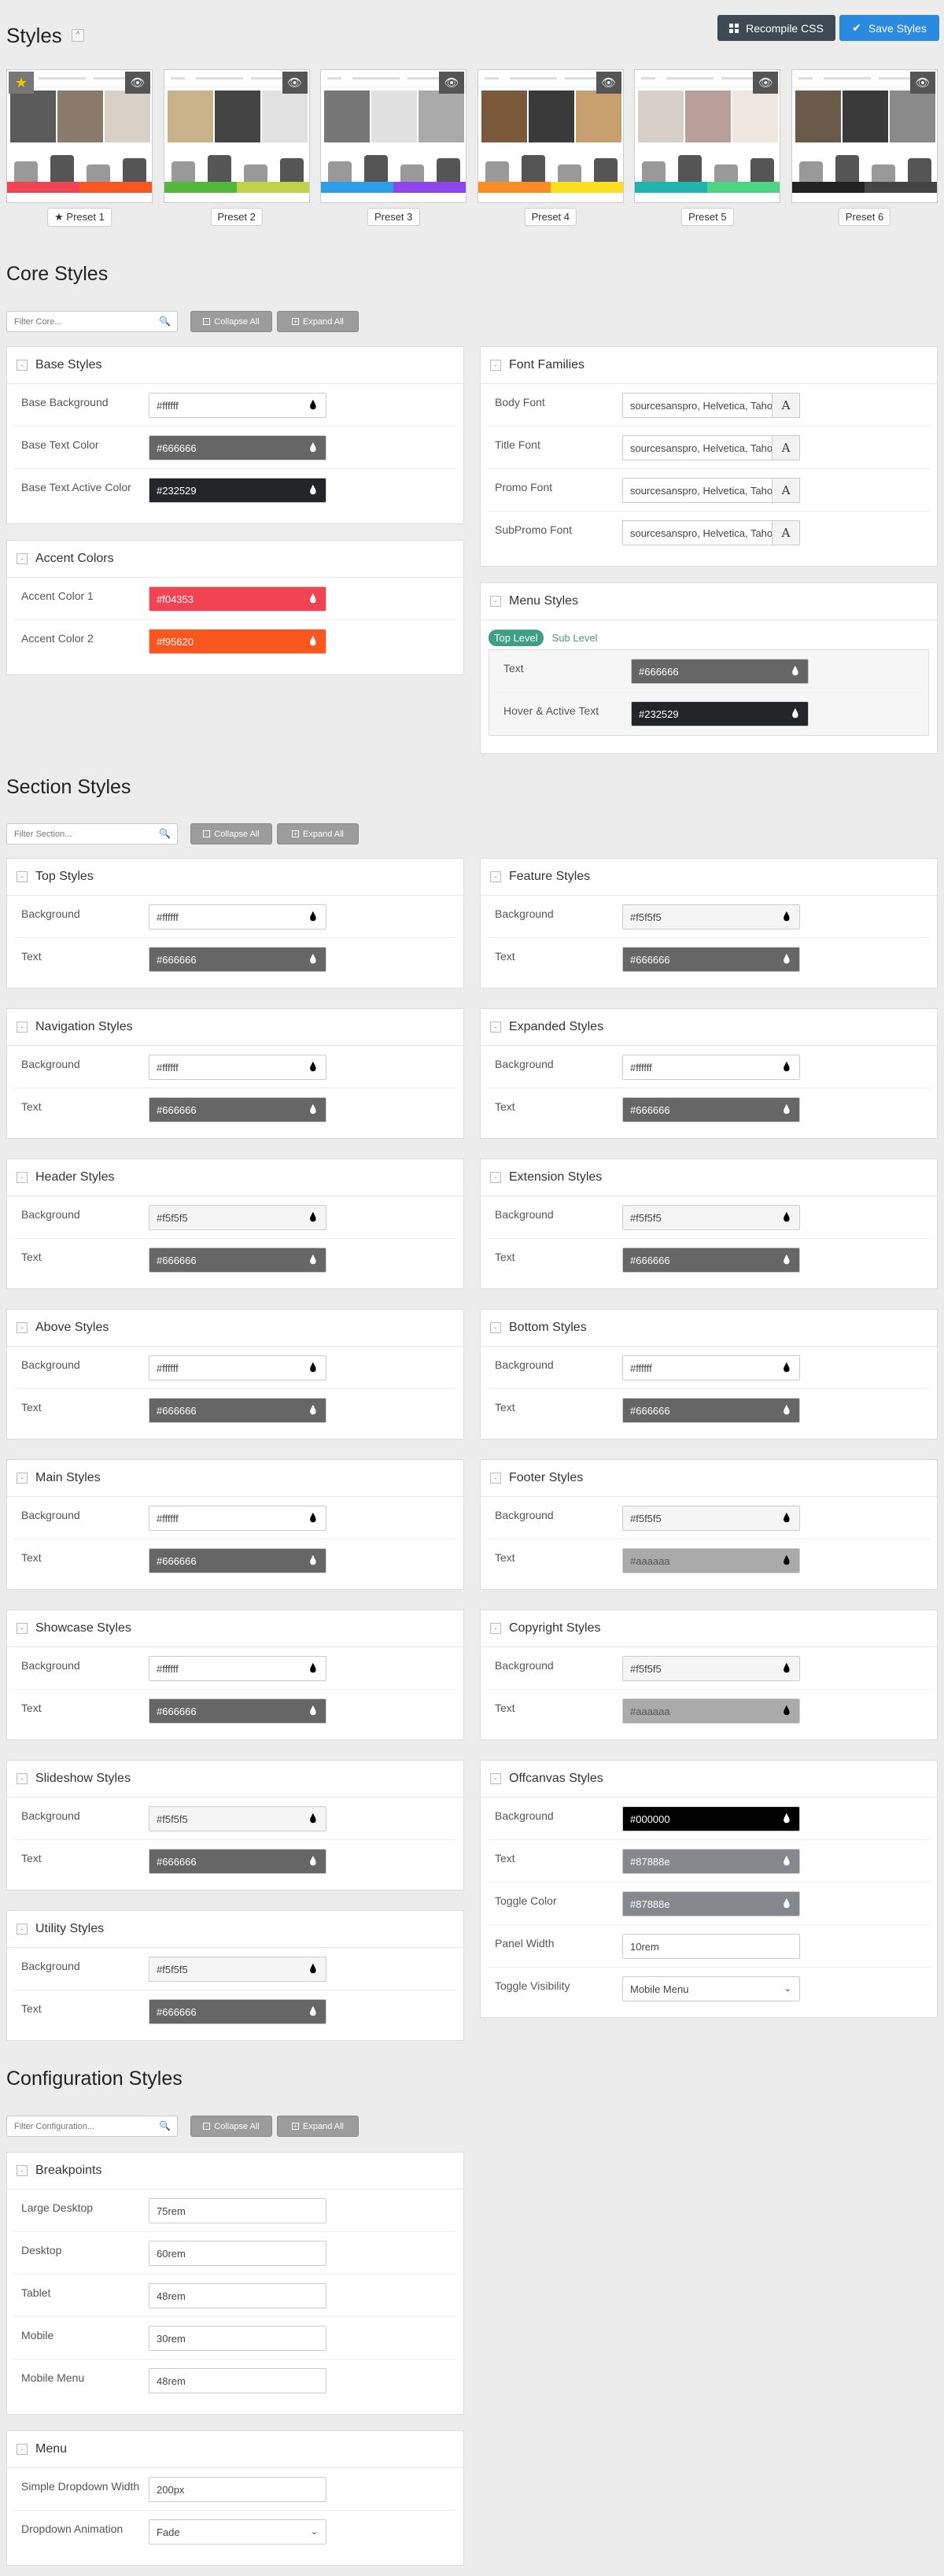 Image resolution: width=944 pixels, height=2576 pixels. What do you see at coordinates (78, 35) in the screenshot?
I see `collapse-styles-icon: ^` at bounding box center [78, 35].